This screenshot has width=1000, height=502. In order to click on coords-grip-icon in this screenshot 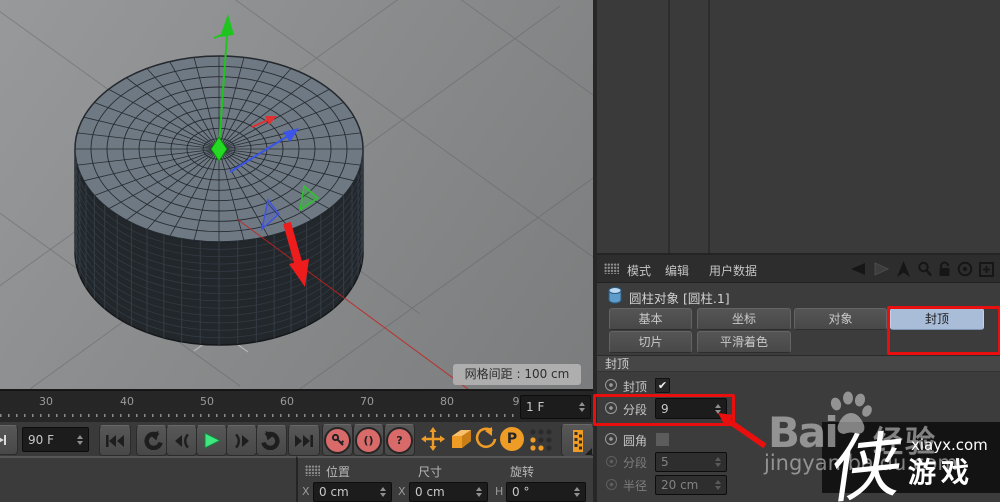, I will do `click(312, 470)`.